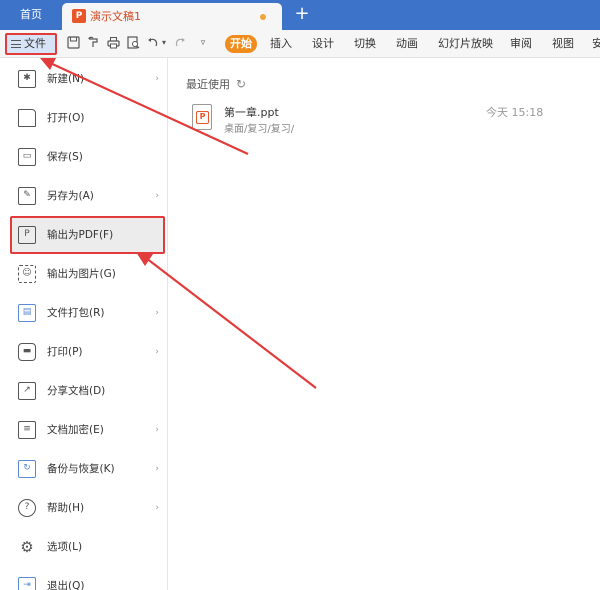 This screenshot has width=600, height=590. Describe the element at coordinates (241, 84) in the screenshot. I see `refresh-icon: ↻` at that location.